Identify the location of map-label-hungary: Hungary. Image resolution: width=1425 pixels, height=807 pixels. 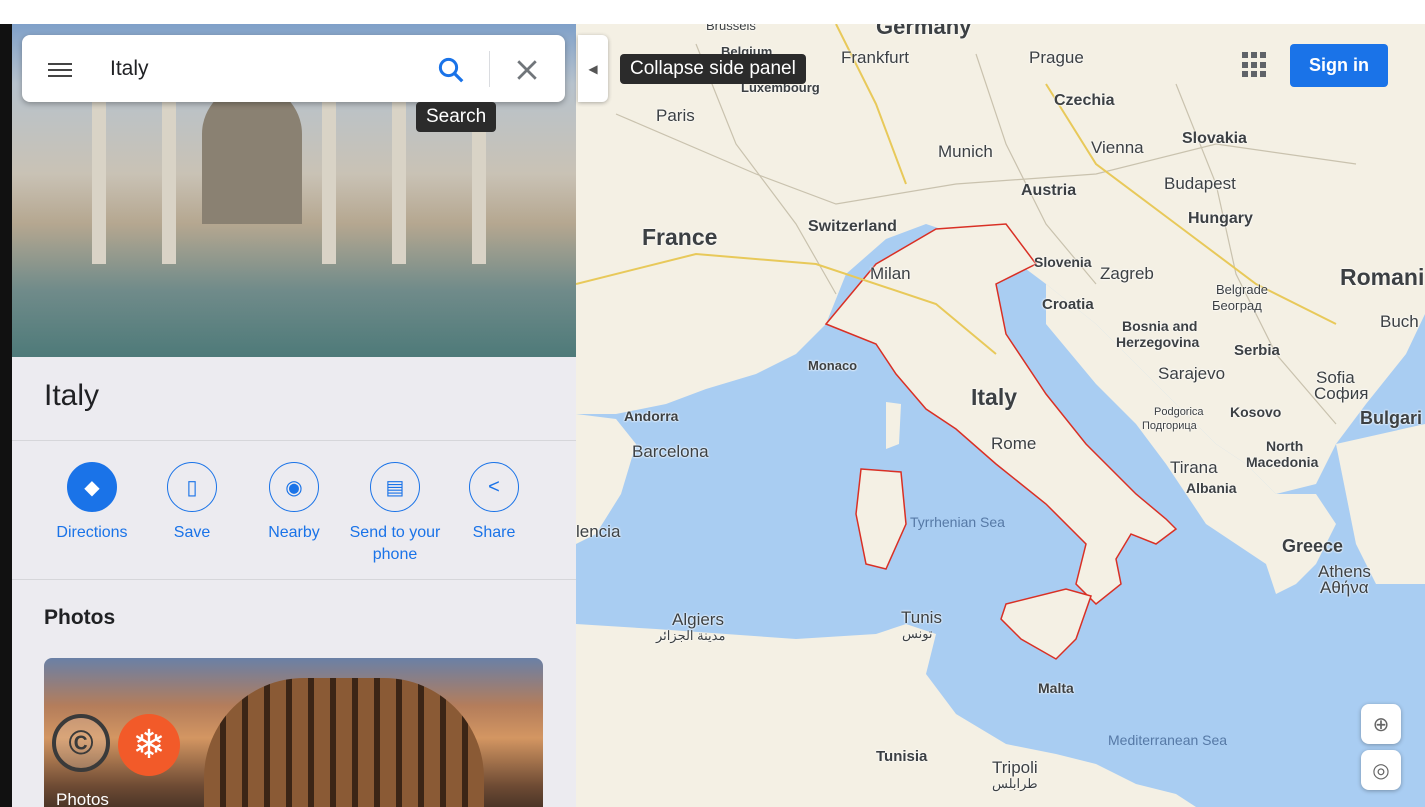
(1220, 218).